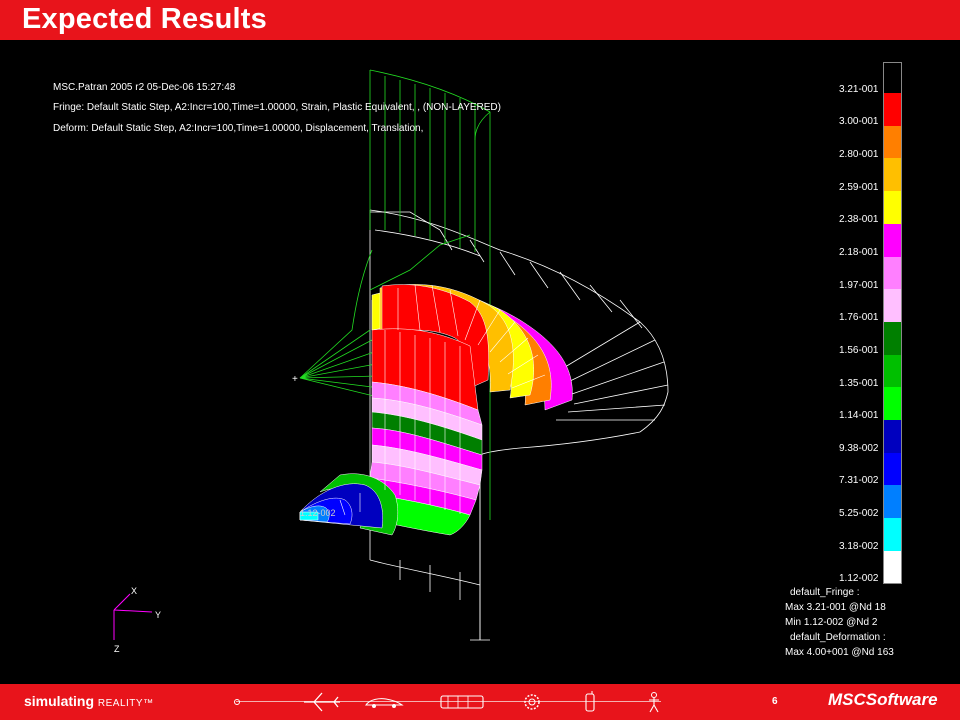 The image size is (960, 720). Describe the element at coordinates (144, 87) in the screenshot. I see `header-line-1: MSC.Patran 2005 r2 05-Dec-06 15:27:48` at that location.